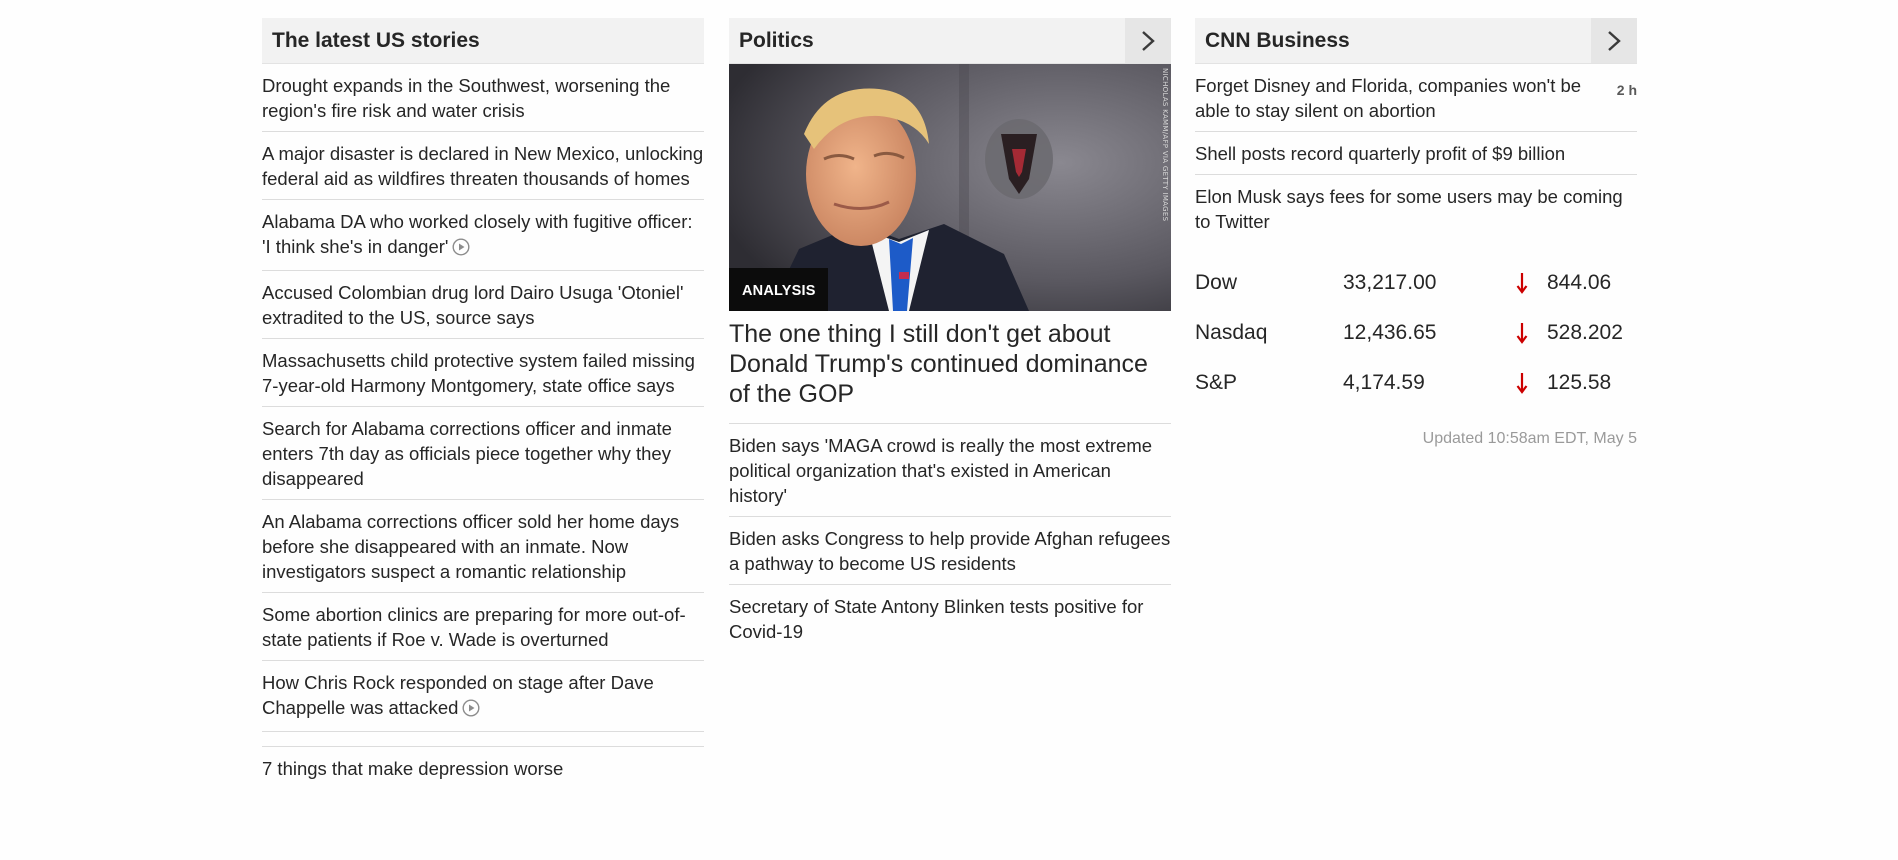  What do you see at coordinates (483, 767) in the screenshot?
I see `story-link: 7 things that make depression worse` at bounding box center [483, 767].